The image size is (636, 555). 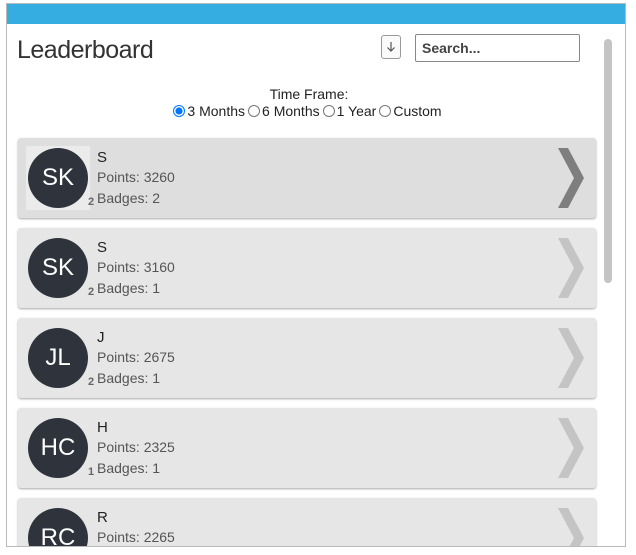 What do you see at coordinates (91, 472) in the screenshot?
I see `rank-badge: 1` at bounding box center [91, 472].